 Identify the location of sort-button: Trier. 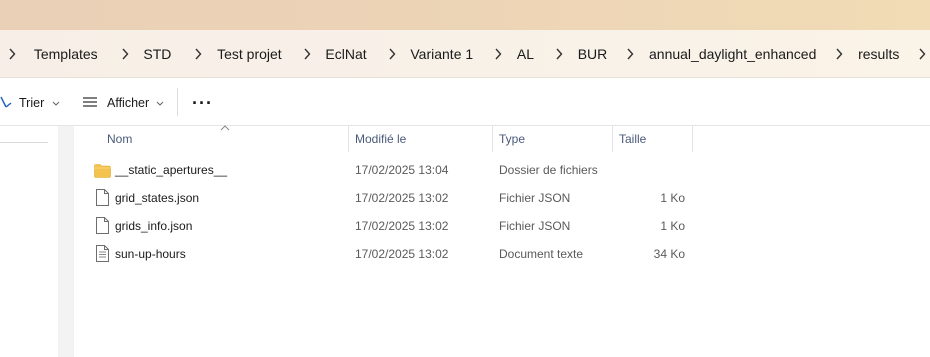
(30, 103).